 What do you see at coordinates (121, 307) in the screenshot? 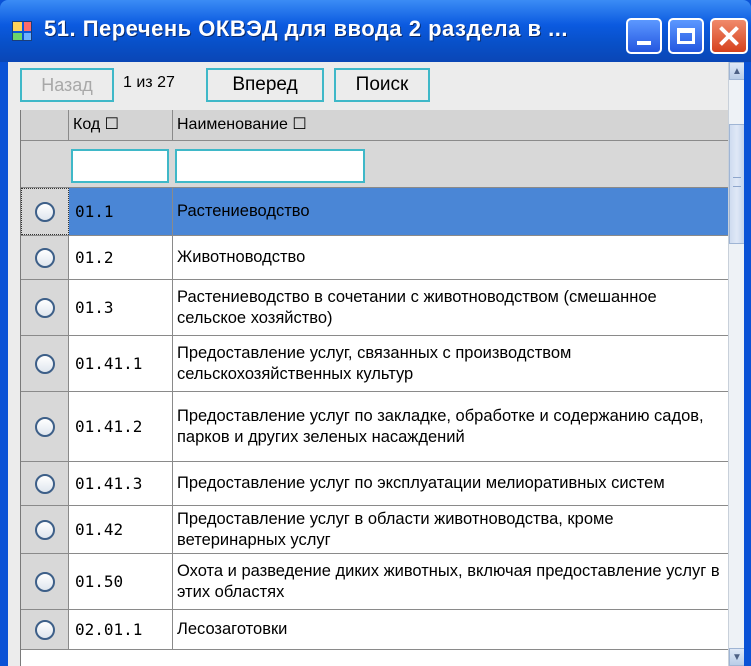
I see `cell-code: 01.3` at bounding box center [121, 307].